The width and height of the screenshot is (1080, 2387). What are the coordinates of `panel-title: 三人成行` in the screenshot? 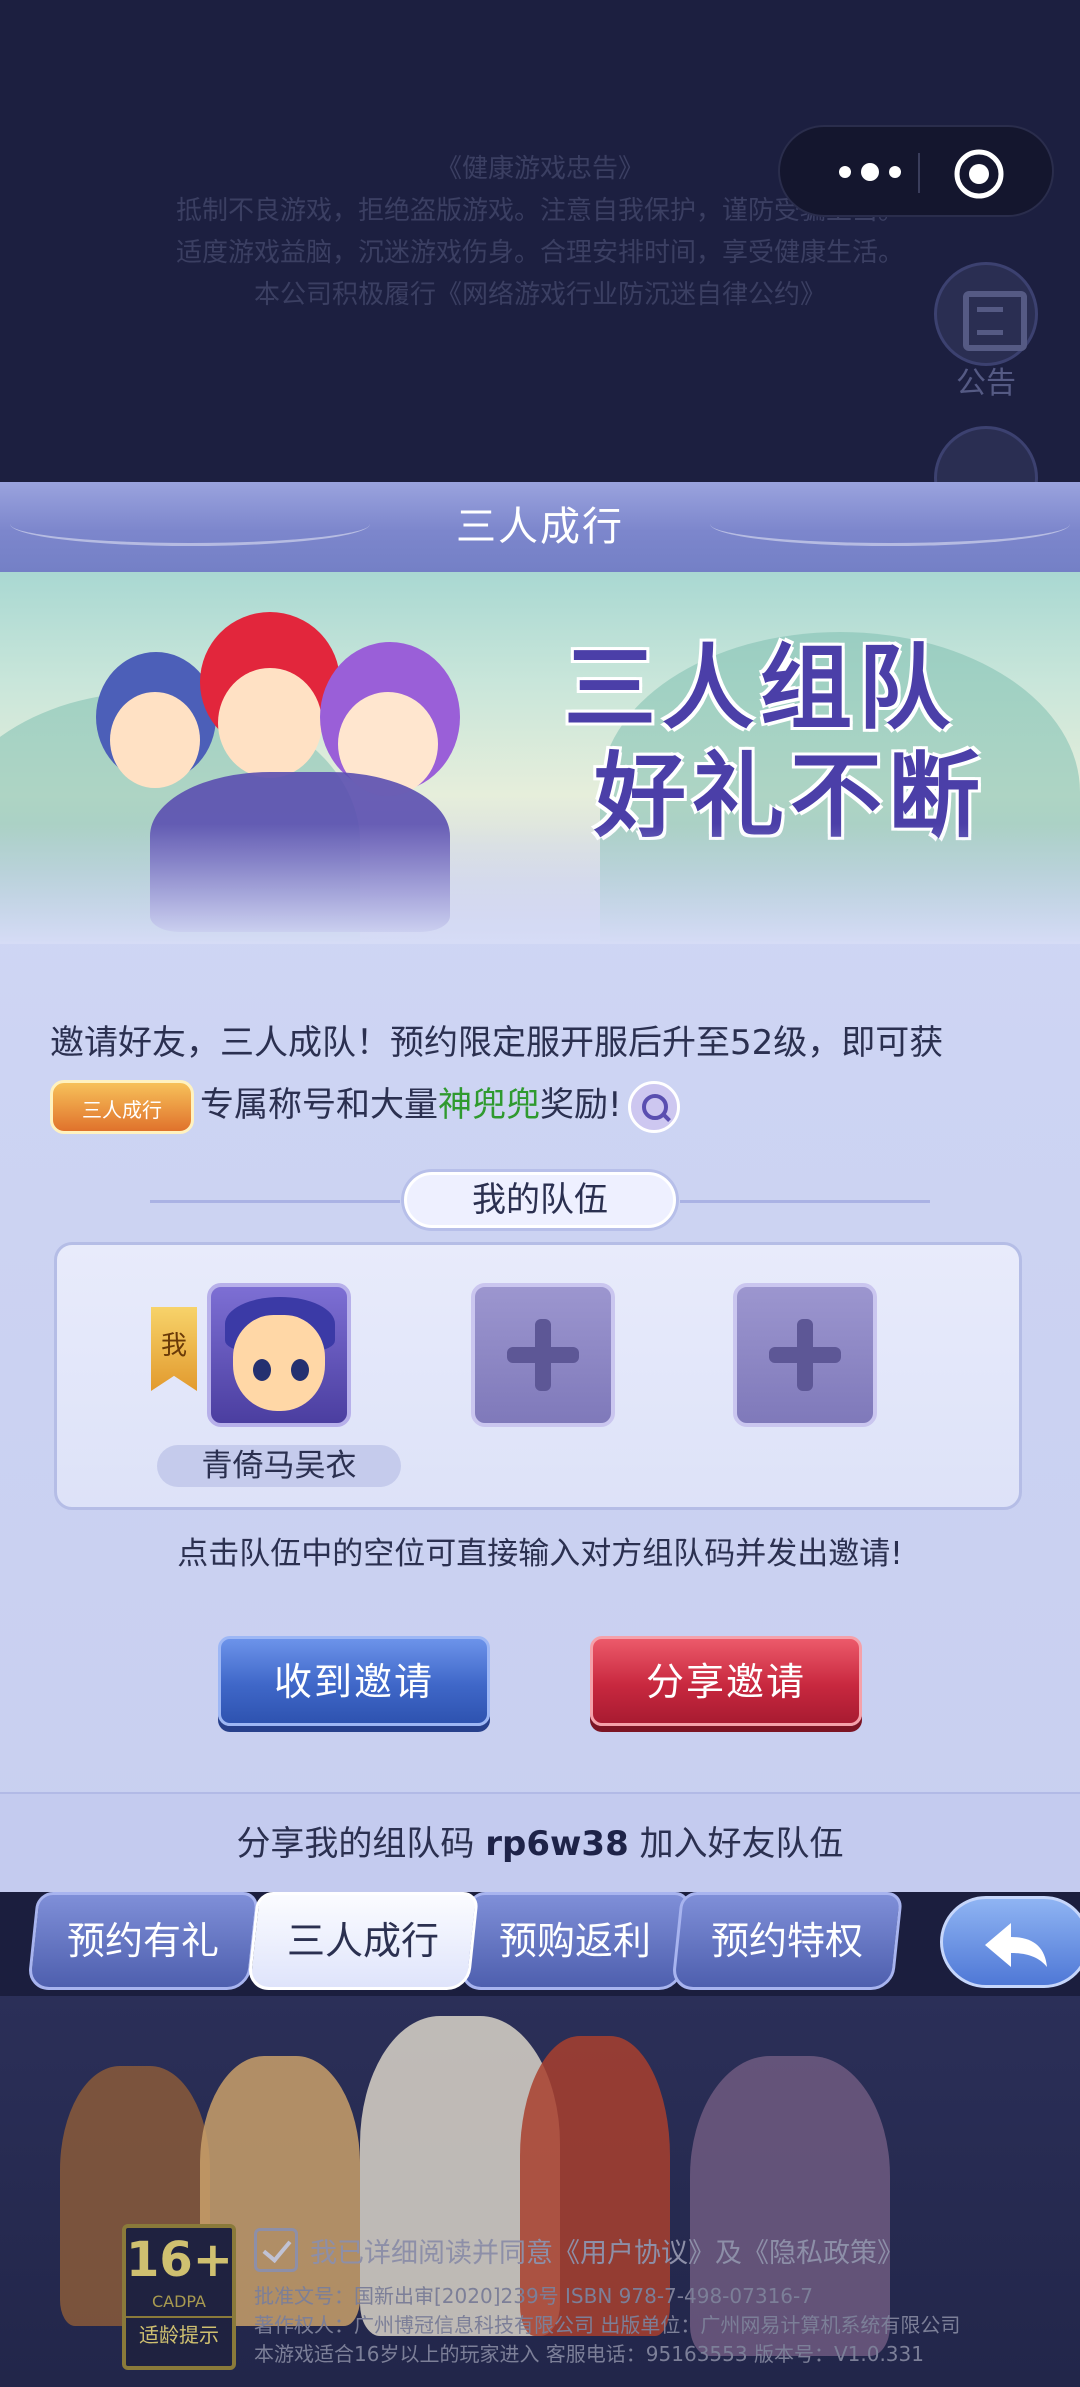 It's located at (540, 527).